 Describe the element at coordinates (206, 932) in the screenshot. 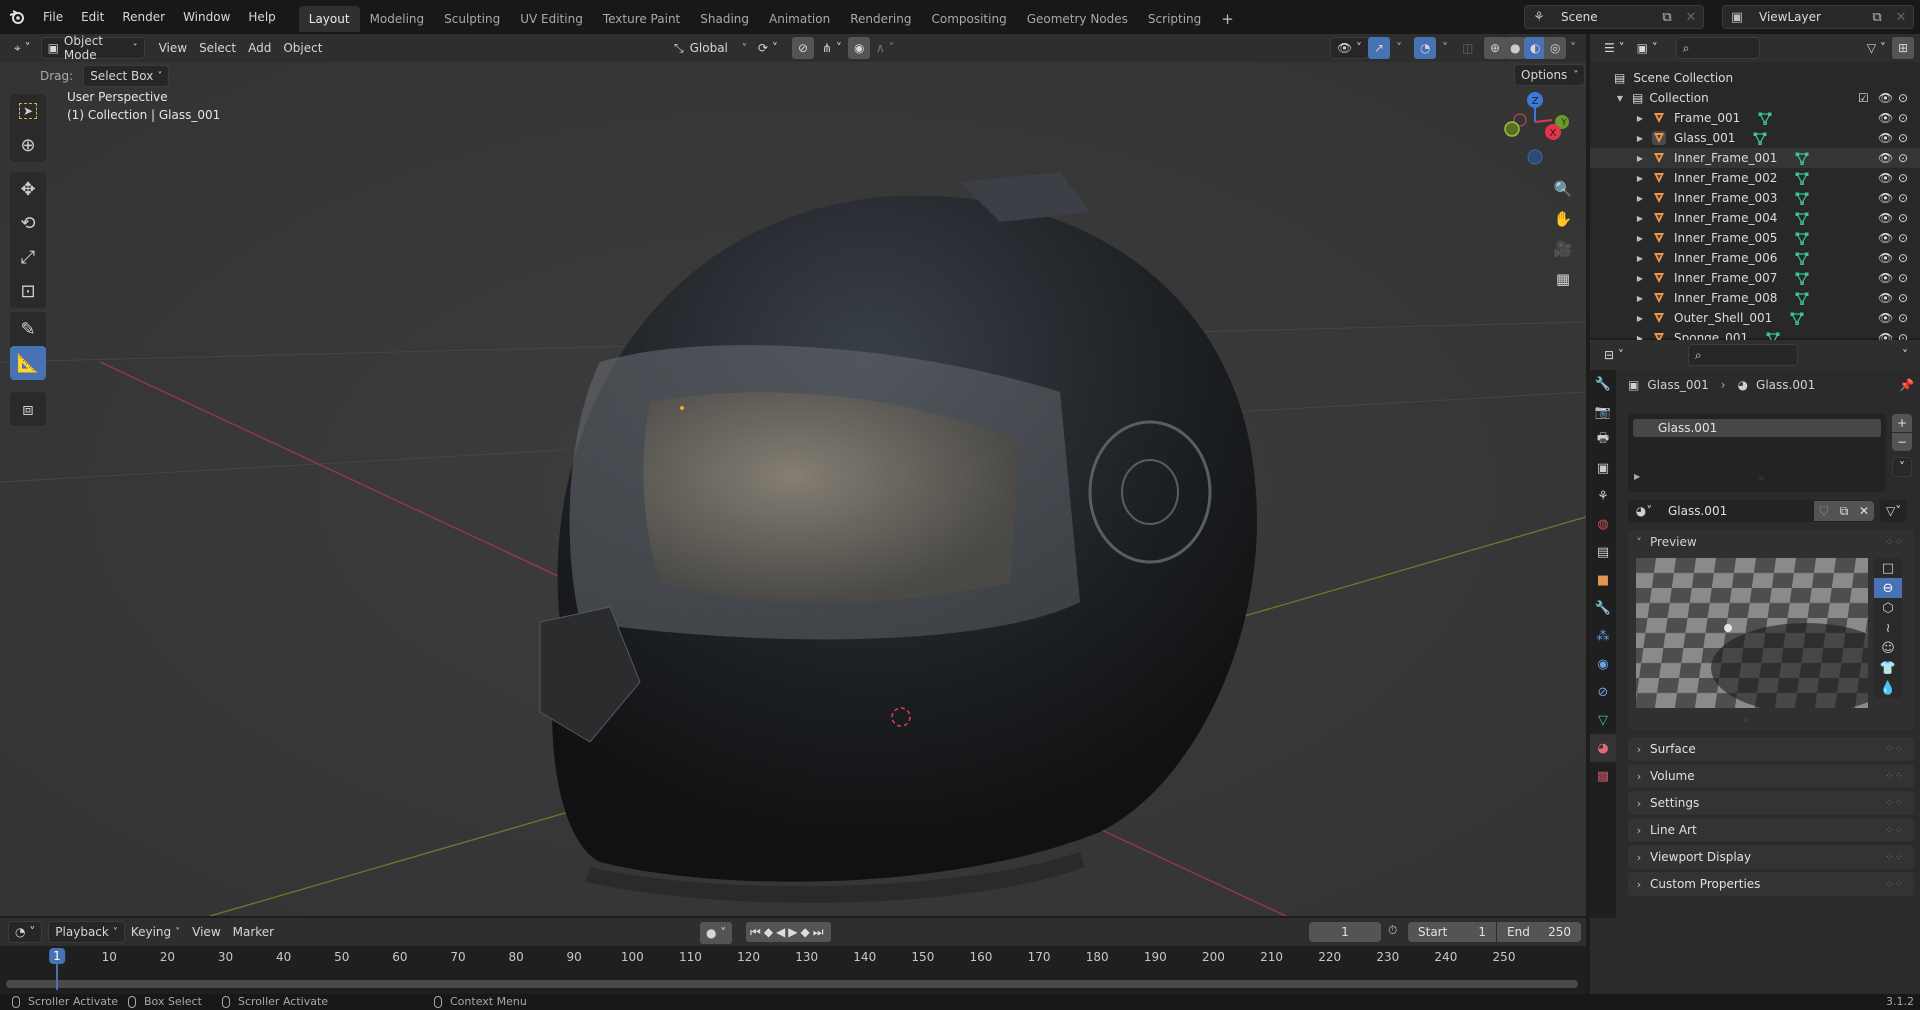

I see `menu-view: View` at that location.